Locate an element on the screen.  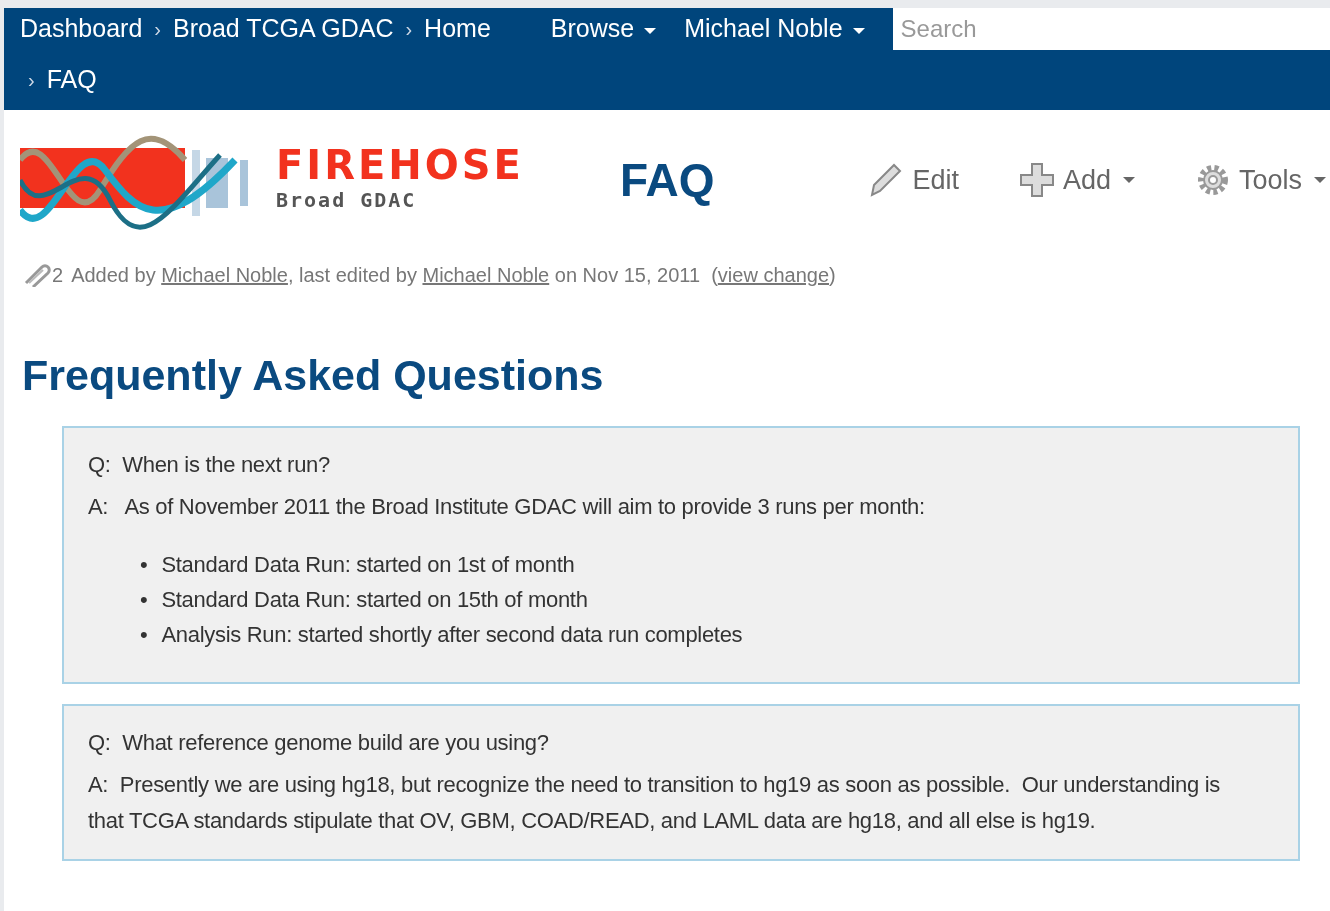
bullet-item: Analysis Run: started shortly after second data run completes is located at coordinates (452, 634).